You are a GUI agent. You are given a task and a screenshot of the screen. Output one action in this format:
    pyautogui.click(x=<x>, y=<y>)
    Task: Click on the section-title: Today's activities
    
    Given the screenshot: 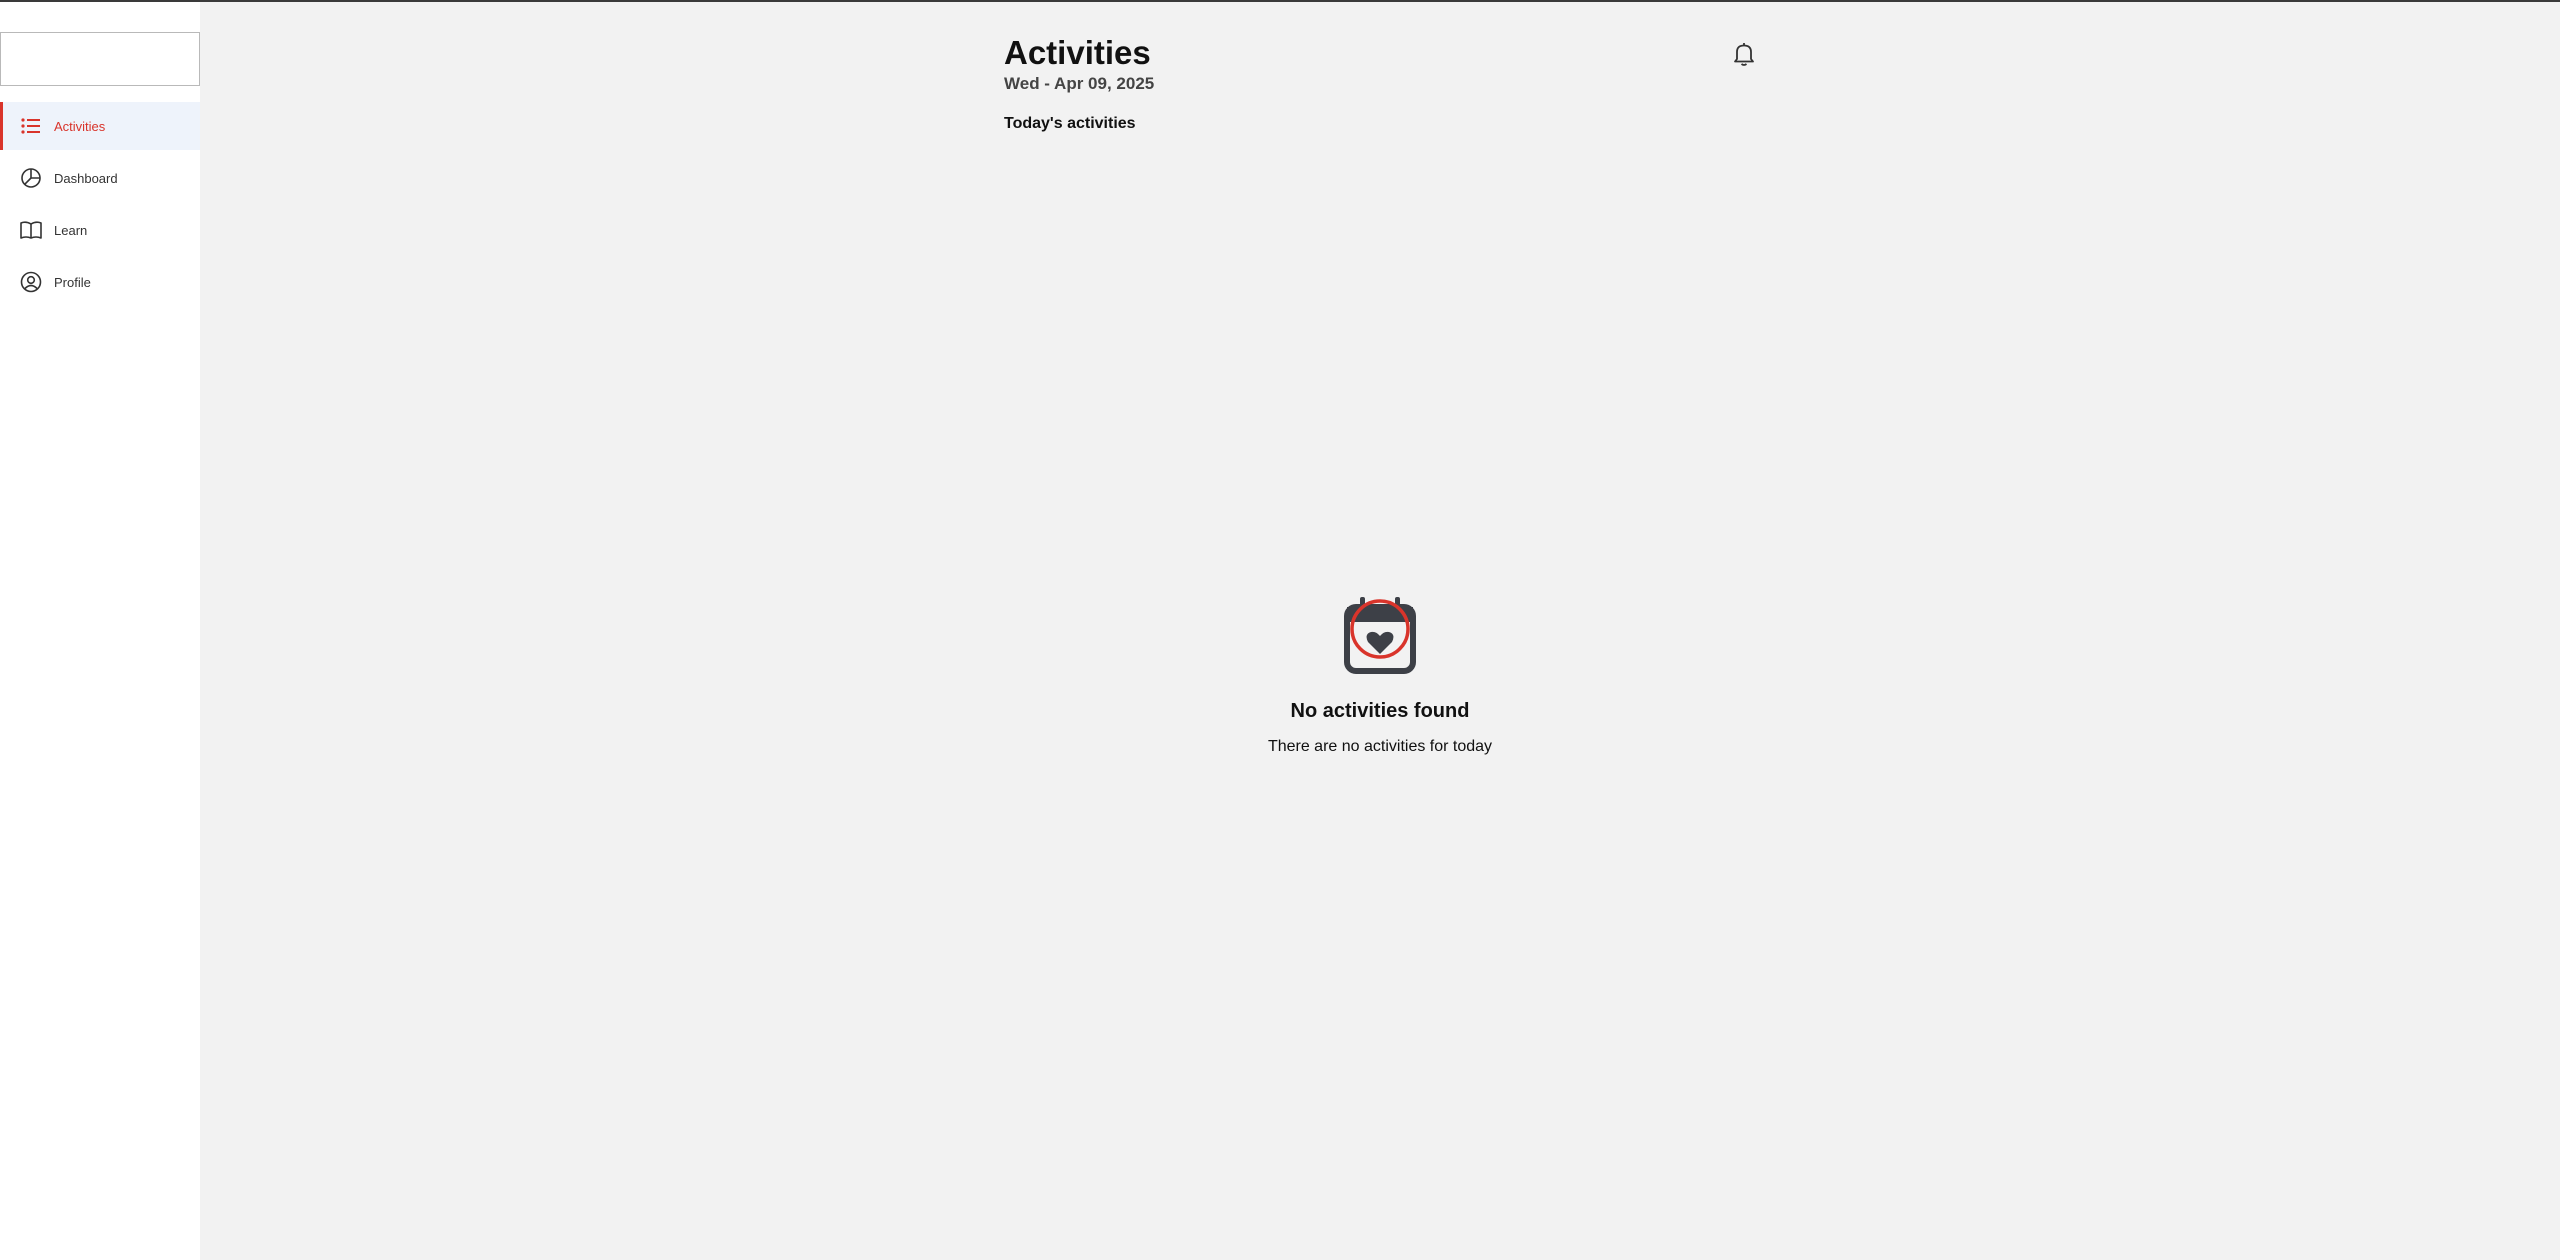 What is the action you would take?
    pyautogui.click(x=1070, y=123)
    